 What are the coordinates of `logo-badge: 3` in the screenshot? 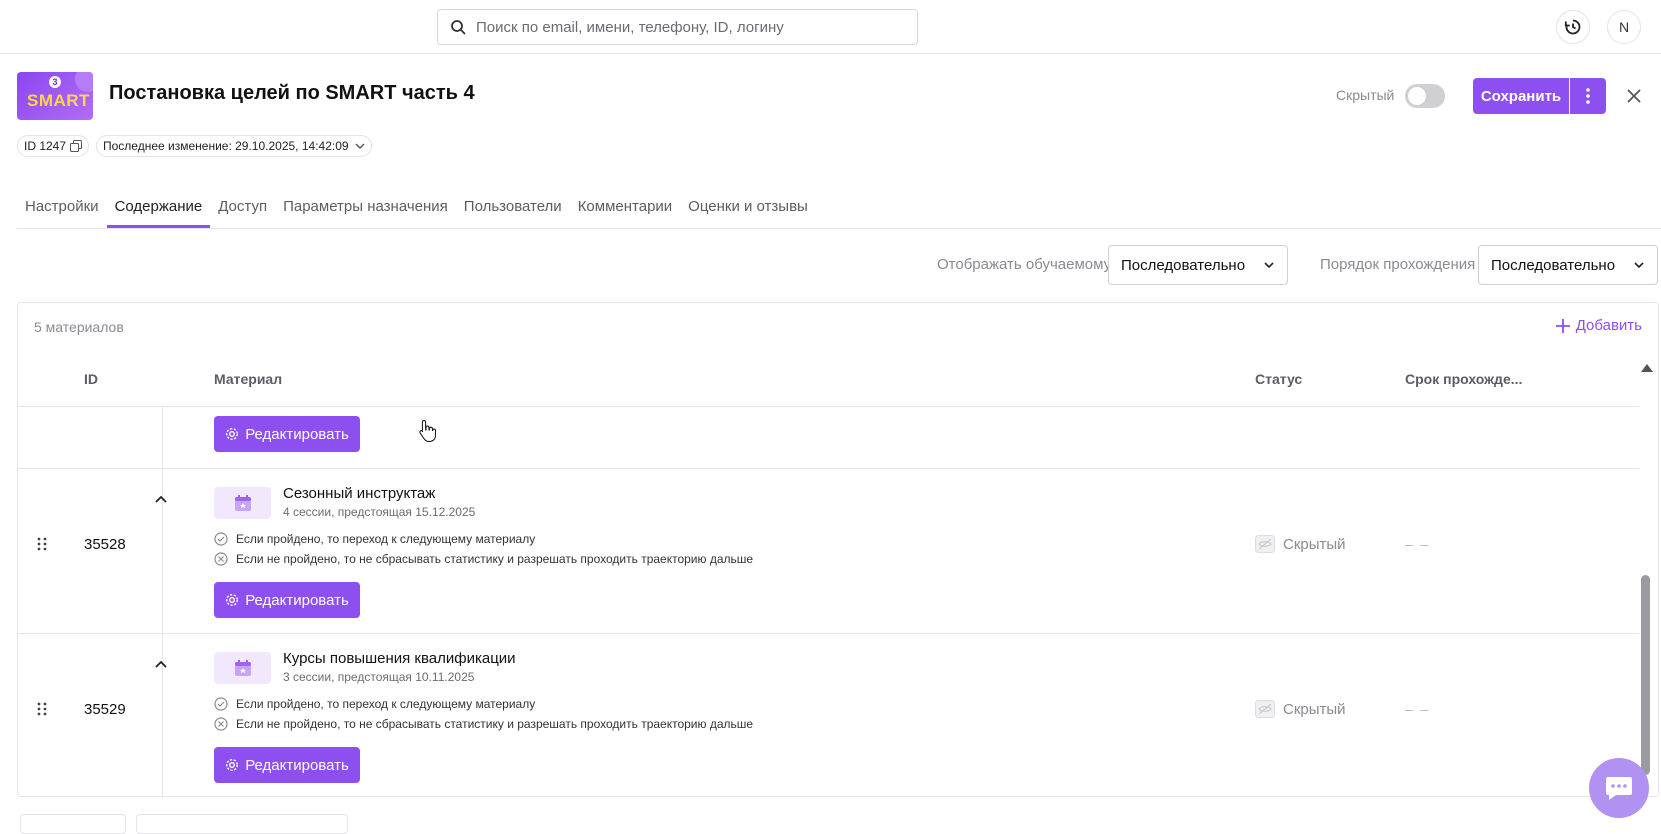 It's located at (55, 82).